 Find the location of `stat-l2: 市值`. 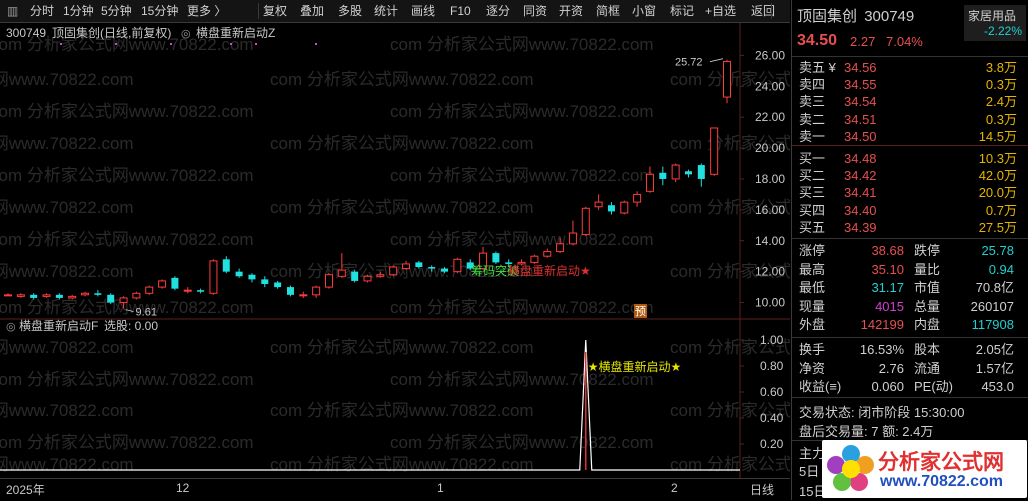

stat-l2: 市值 is located at coordinates (927, 288).